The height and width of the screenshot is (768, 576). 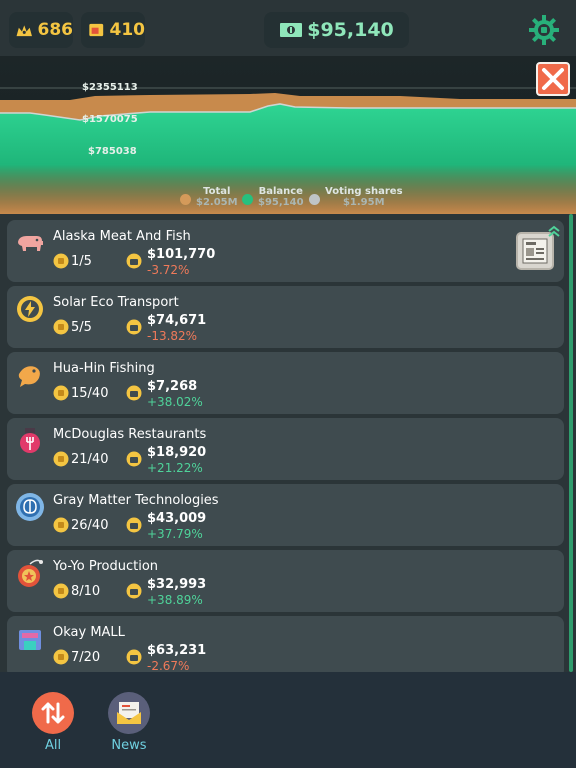 I want to click on fish-icon, so click(x=29, y=376).